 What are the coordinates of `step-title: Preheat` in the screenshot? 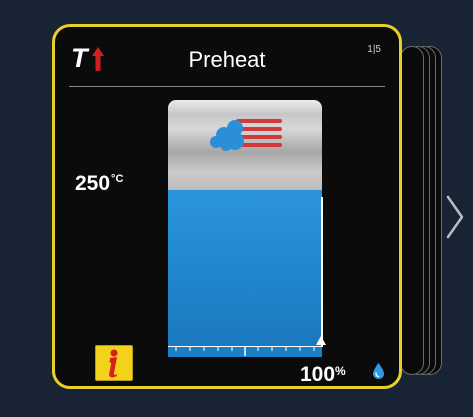 It's located at (227, 59).